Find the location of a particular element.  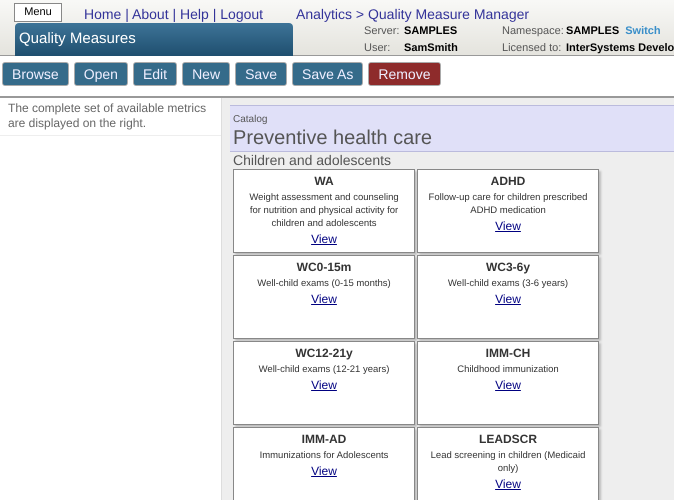

sidebar-text: The complete set of available metrics are displayed on the right. is located at coordinates (110, 117).